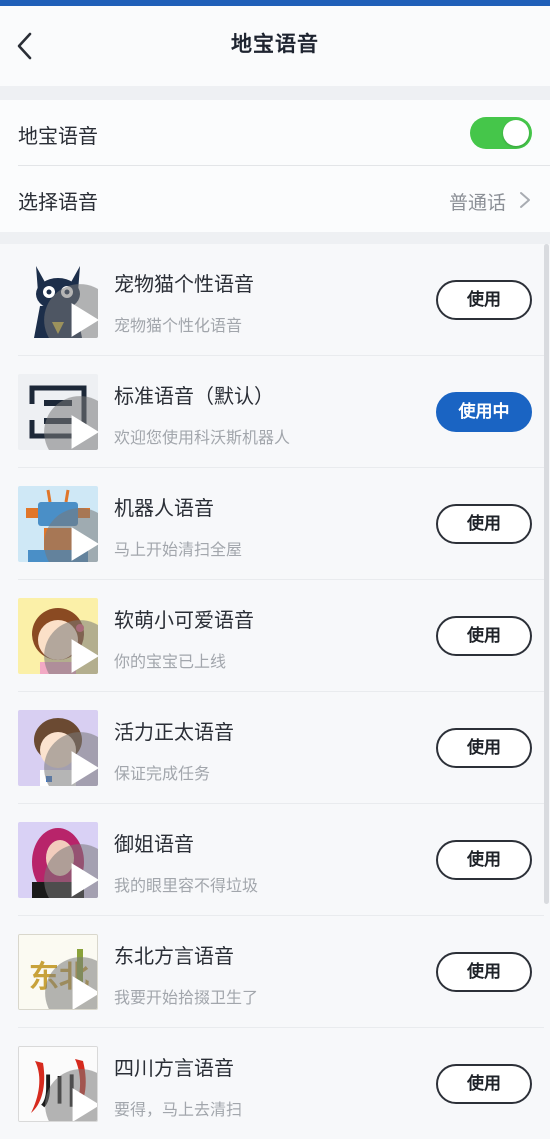 The width and height of the screenshot is (550, 1139). I want to click on voice-title: 标准语音（默认）, so click(194, 396).